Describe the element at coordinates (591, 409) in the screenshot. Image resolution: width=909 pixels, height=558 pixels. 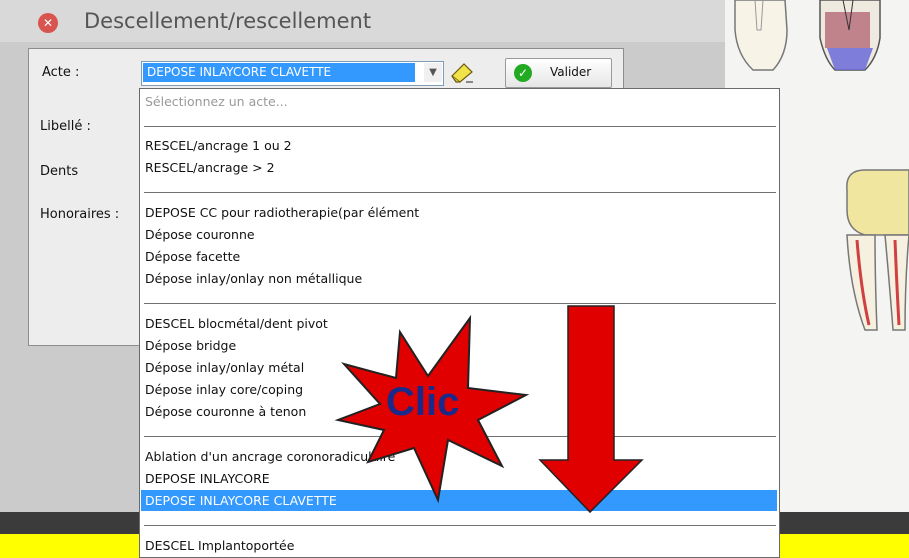
I see `down-arrow-shape` at that location.